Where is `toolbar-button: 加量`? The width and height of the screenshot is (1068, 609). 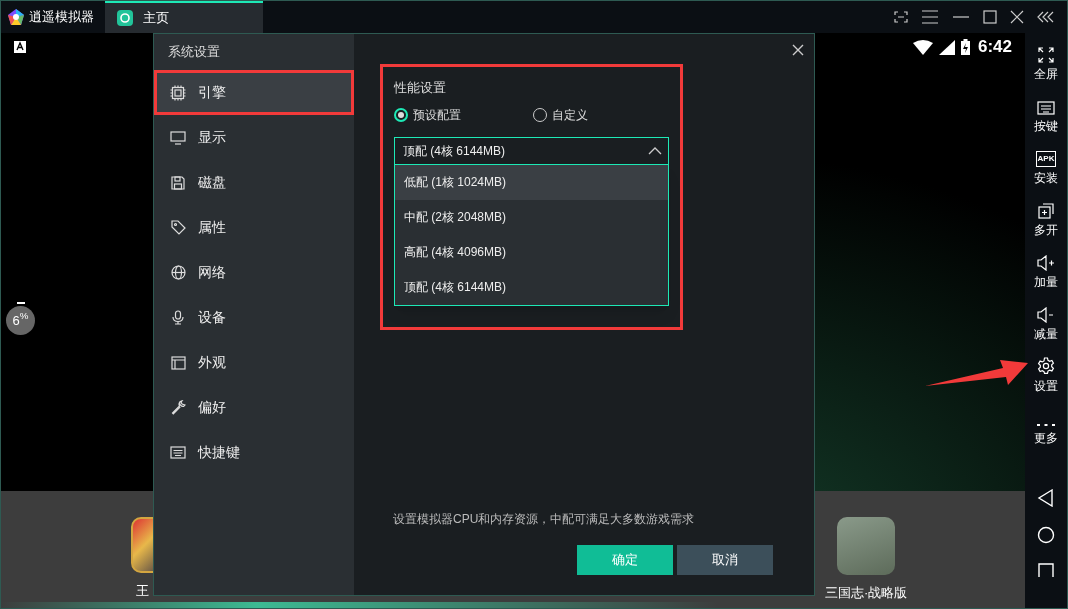 toolbar-button: 加量 is located at coordinates (1046, 268).